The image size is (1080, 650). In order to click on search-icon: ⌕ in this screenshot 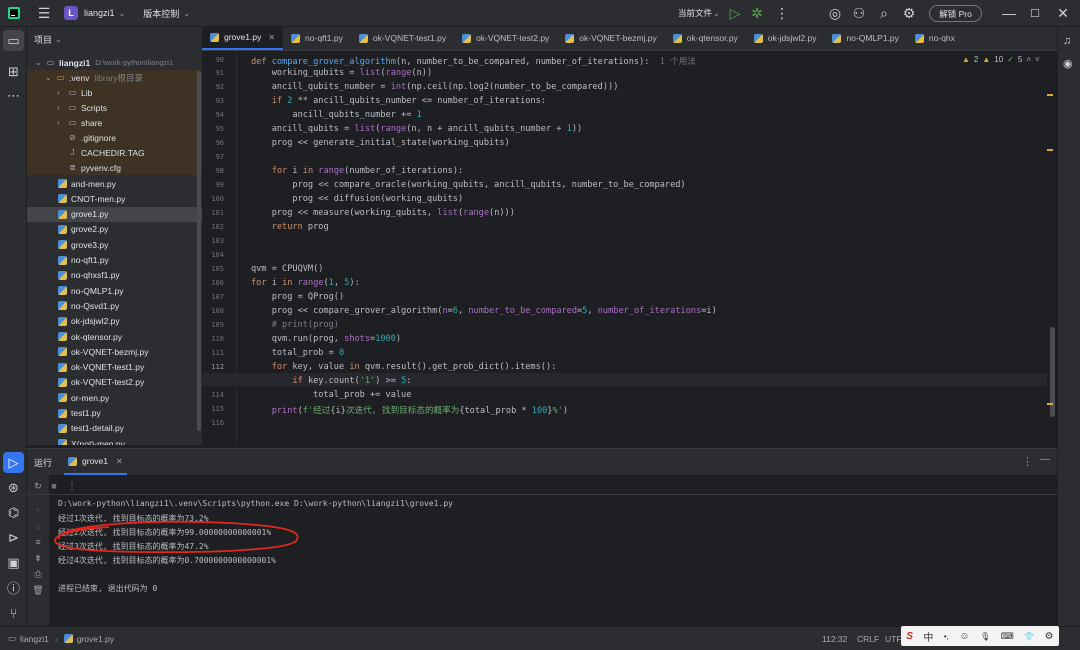, I will do `click(884, 13)`.